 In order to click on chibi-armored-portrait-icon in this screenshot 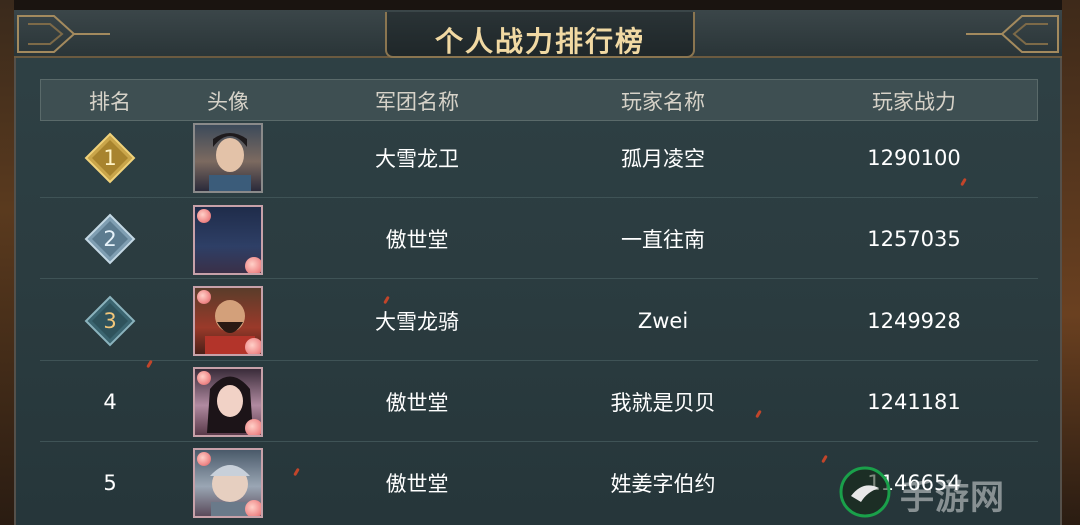, I will do `click(228, 483)`.